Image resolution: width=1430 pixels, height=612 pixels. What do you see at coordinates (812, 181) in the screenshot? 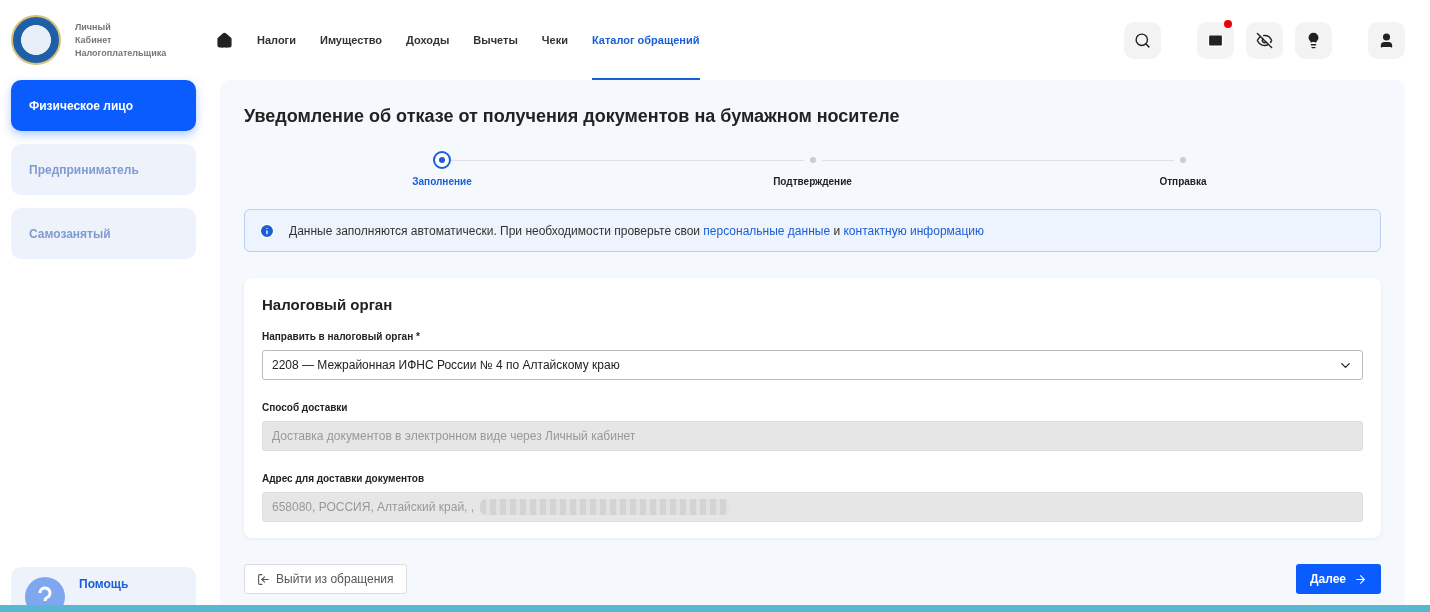
I see `step-label: Подтверждение` at bounding box center [812, 181].